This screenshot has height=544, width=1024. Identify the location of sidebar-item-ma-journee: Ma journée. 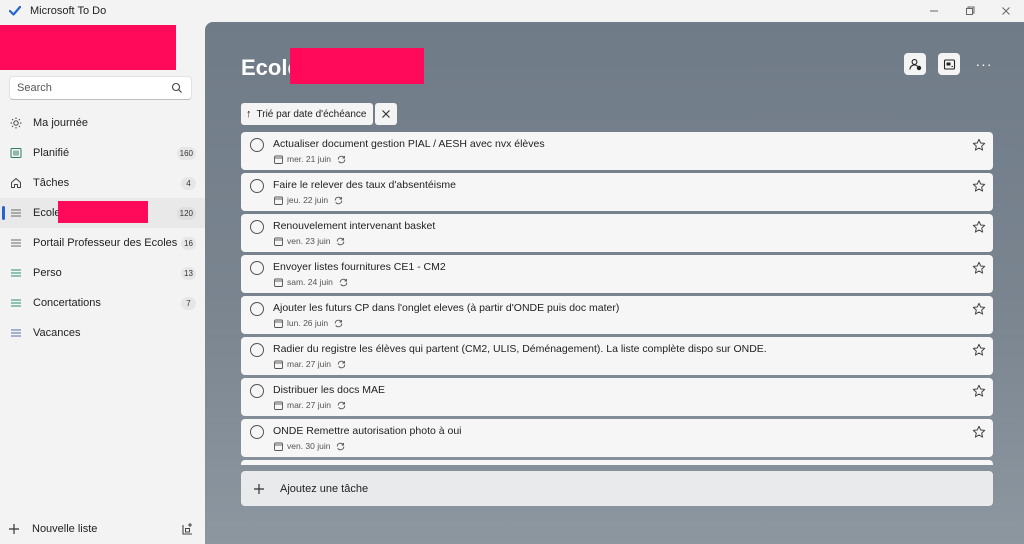
(102, 123).